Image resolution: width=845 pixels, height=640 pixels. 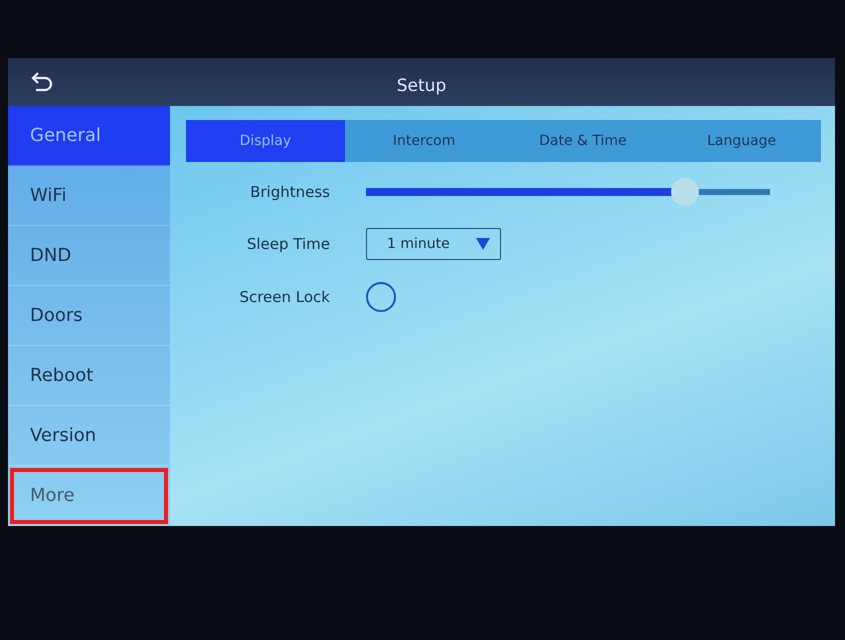 What do you see at coordinates (89, 136) in the screenshot?
I see `sidebar-item: General` at bounding box center [89, 136].